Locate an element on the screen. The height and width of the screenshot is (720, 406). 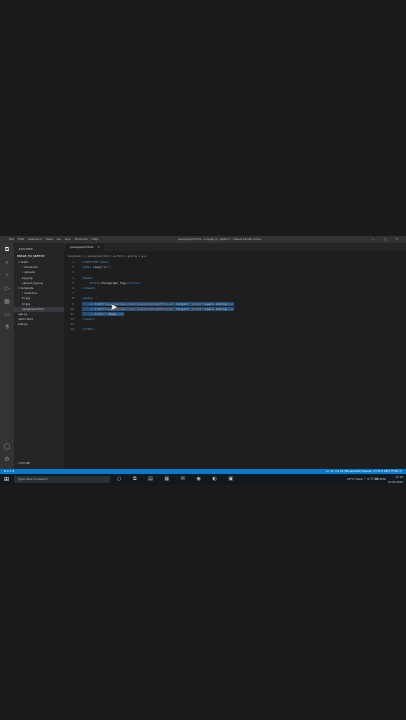
menu-item-terminal: Terminal is located at coordinates (81, 239).